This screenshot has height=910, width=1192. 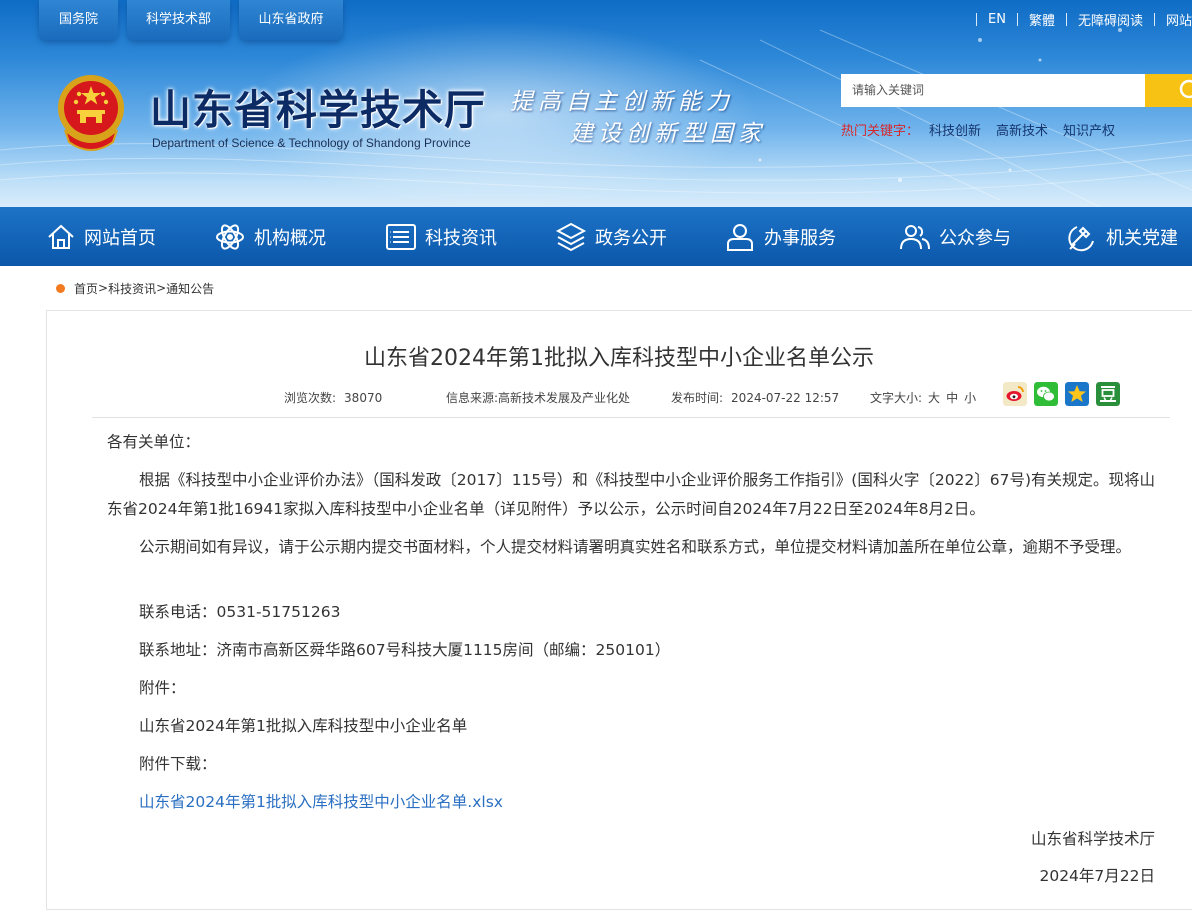 What do you see at coordinates (668, 134) in the screenshot?
I see `slogan-line-2: 建设创新型国家` at bounding box center [668, 134].